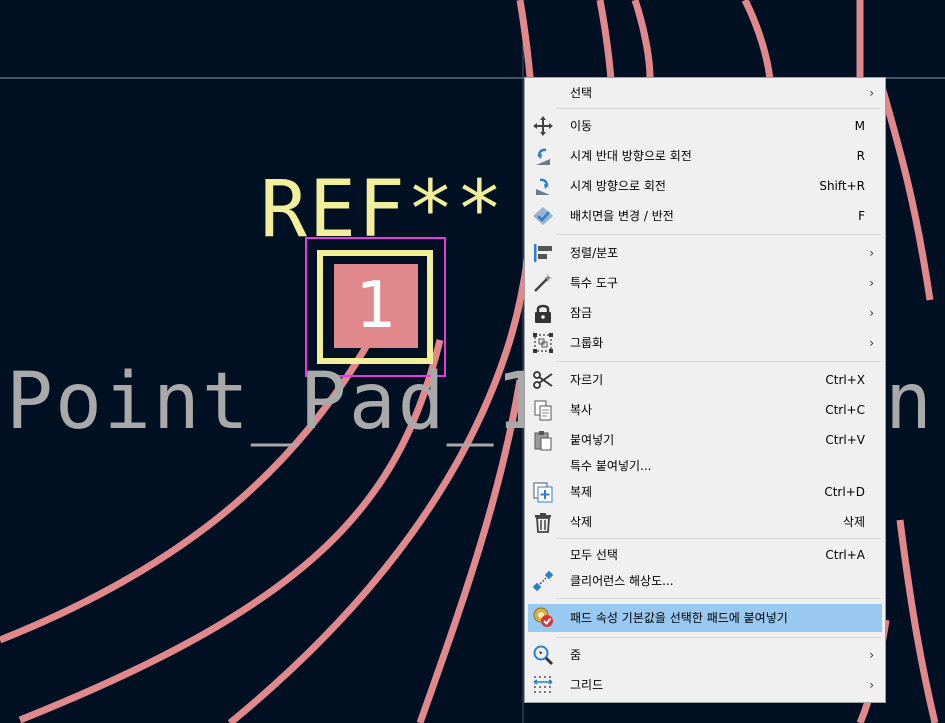 Image resolution: width=945 pixels, height=723 pixels. What do you see at coordinates (543, 380) in the screenshot?
I see `scissors-icon` at bounding box center [543, 380].